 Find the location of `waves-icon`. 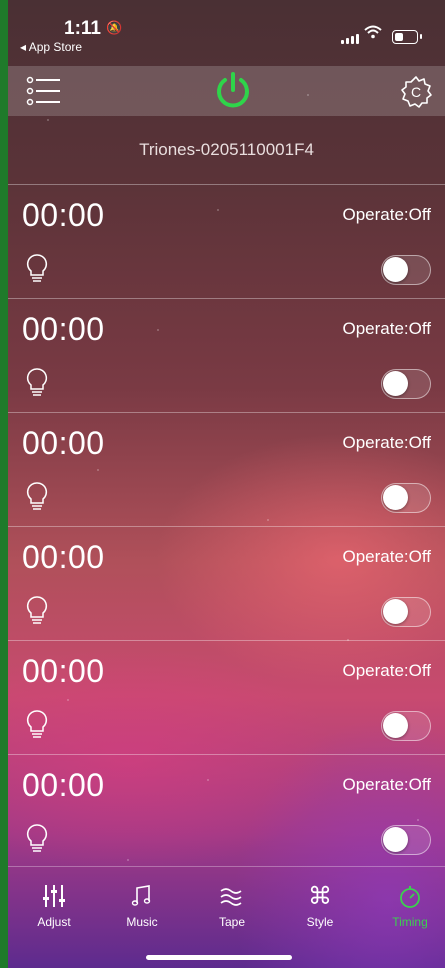

waves-icon is located at coordinates (232, 896).